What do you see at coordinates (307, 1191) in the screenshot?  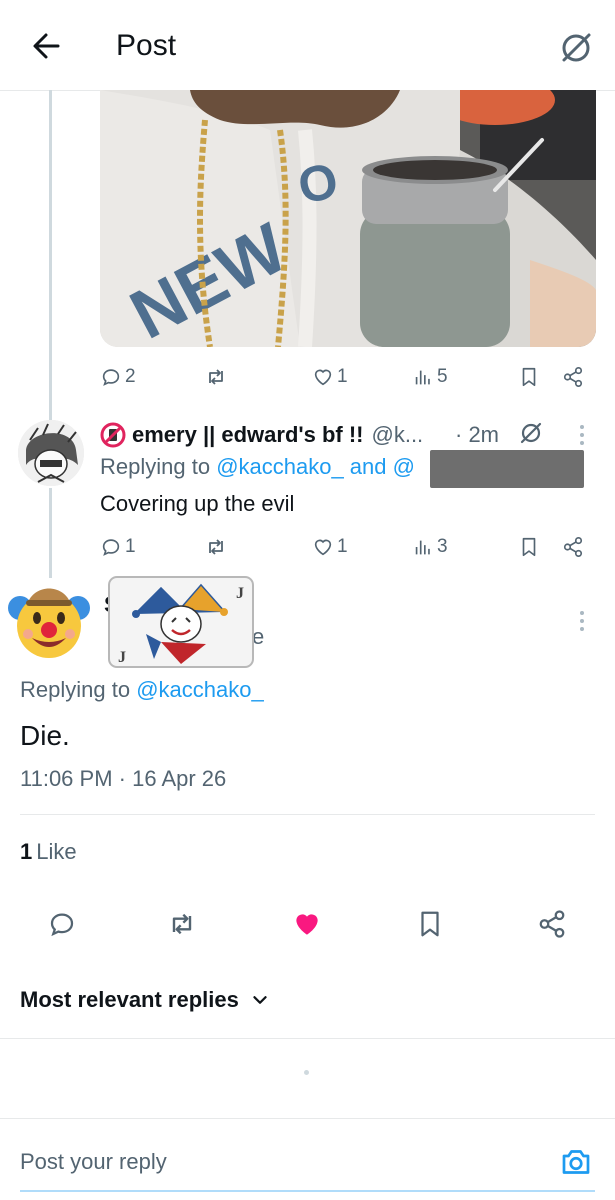 I see `composer-underline` at bounding box center [307, 1191].